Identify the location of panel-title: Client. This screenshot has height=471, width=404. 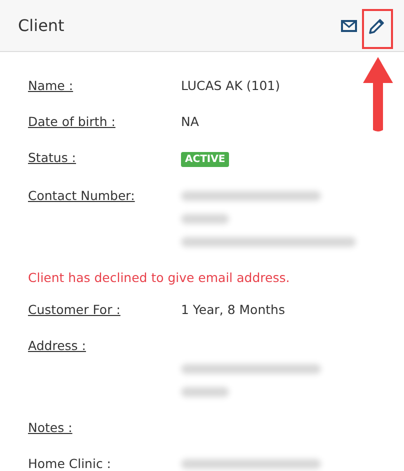
(41, 25).